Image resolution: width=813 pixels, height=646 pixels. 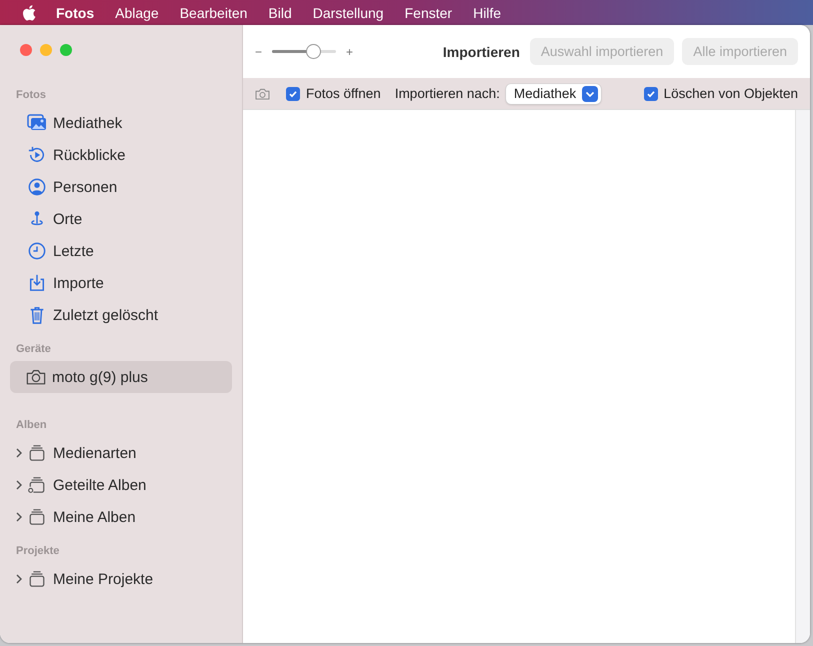 I want to click on menu-item: Fenster, so click(x=428, y=12).